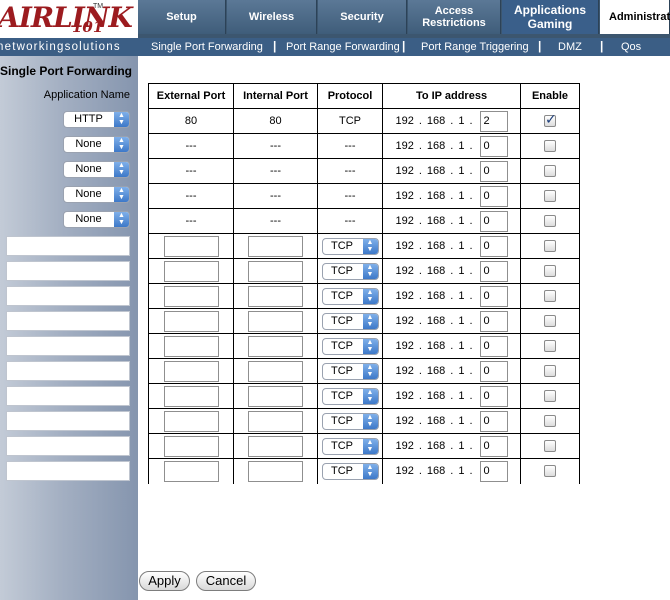  I want to click on enable-cell, so click(550, 296).